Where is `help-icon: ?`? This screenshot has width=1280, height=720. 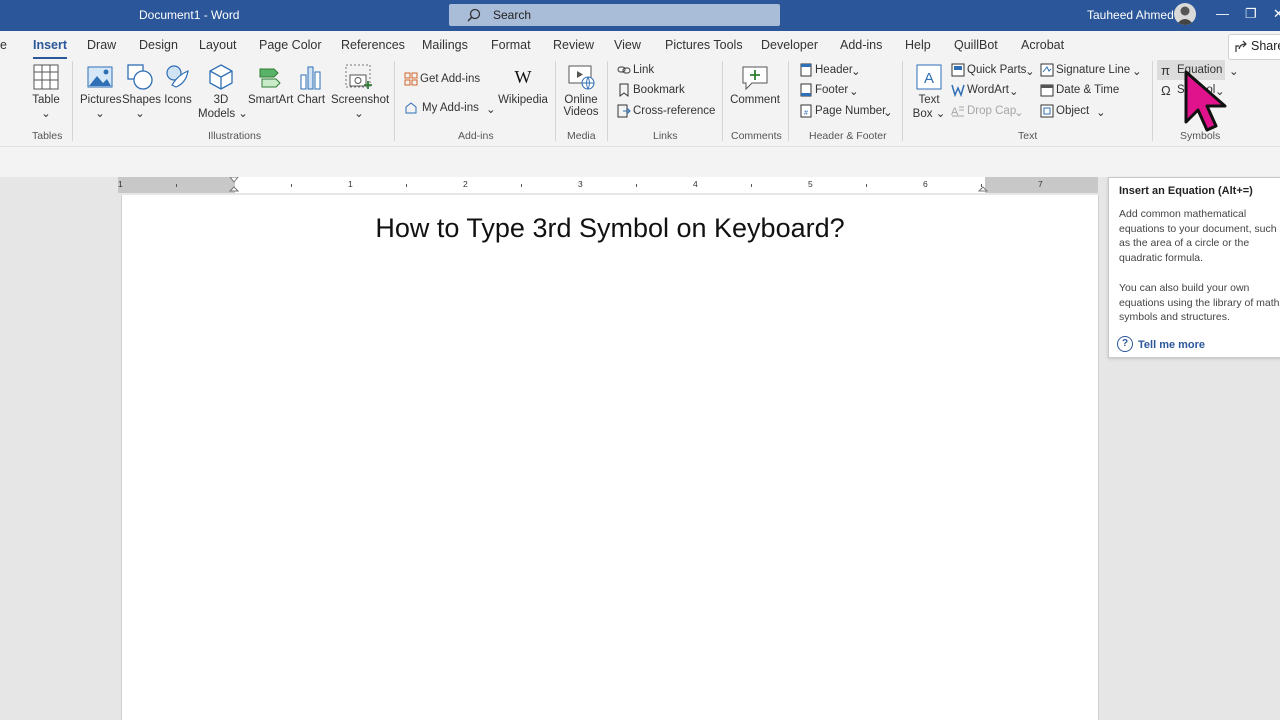 help-icon: ? is located at coordinates (1125, 344).